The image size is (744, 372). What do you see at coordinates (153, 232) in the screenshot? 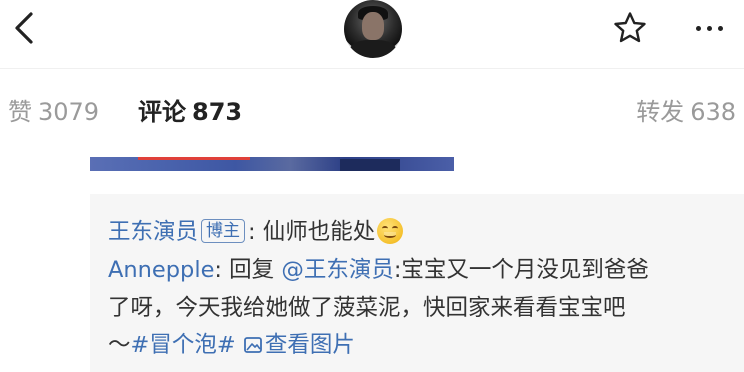
I see `comment-author-link: 王东演员` at bounding box center [153, 232].